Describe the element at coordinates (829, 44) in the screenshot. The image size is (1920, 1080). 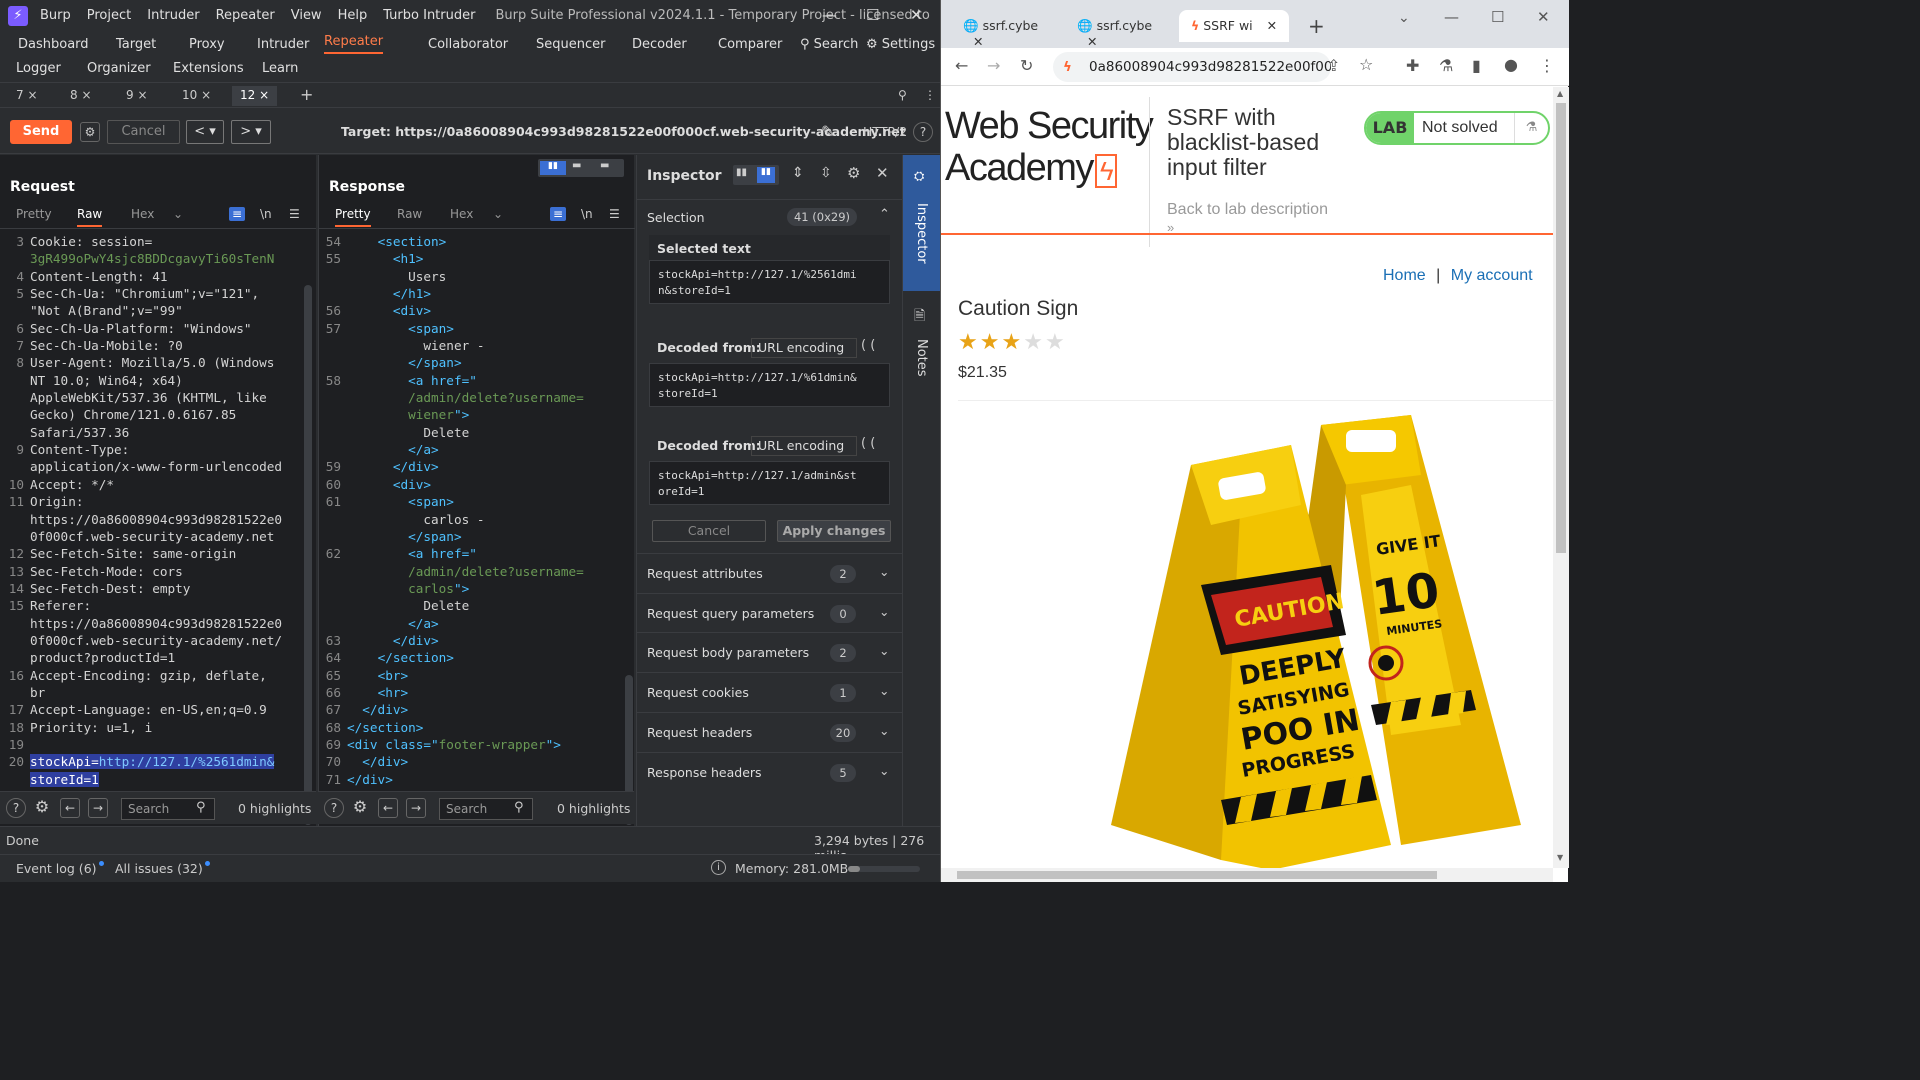
I see `search-button: ⚲ Search` at that location.